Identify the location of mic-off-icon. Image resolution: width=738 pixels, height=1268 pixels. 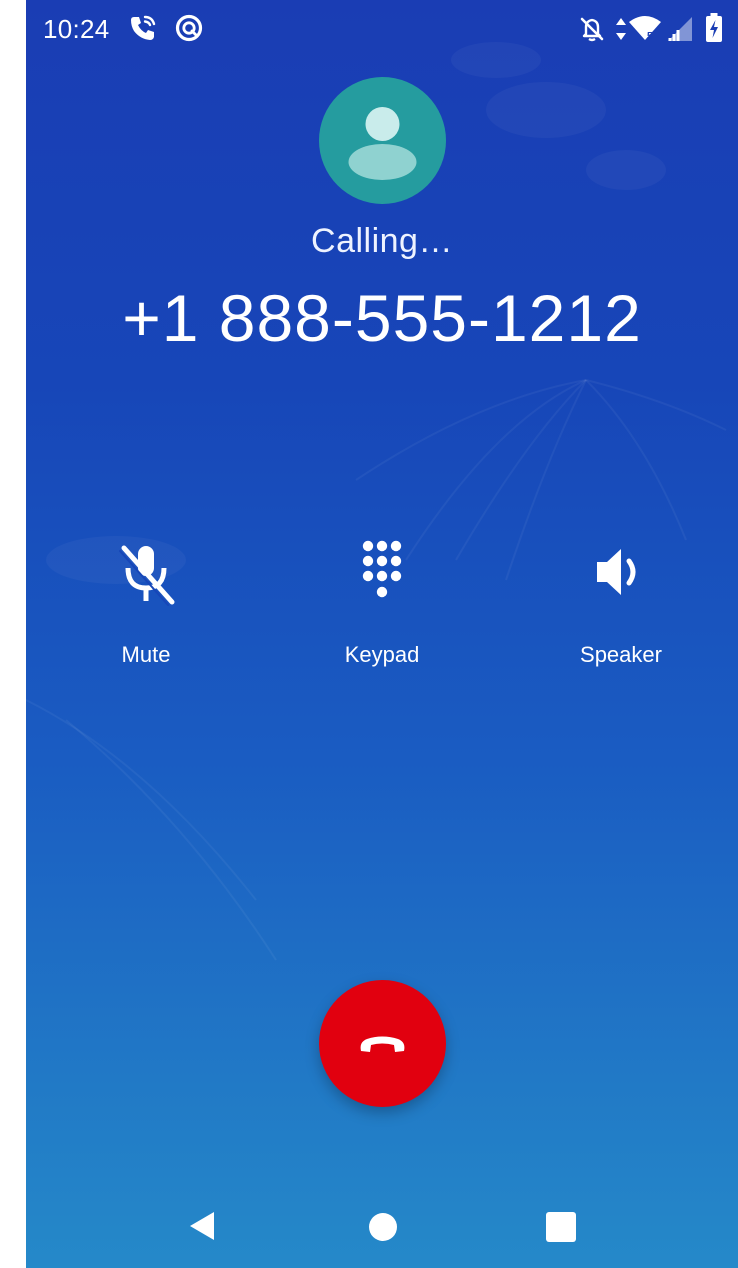
(147, 575).